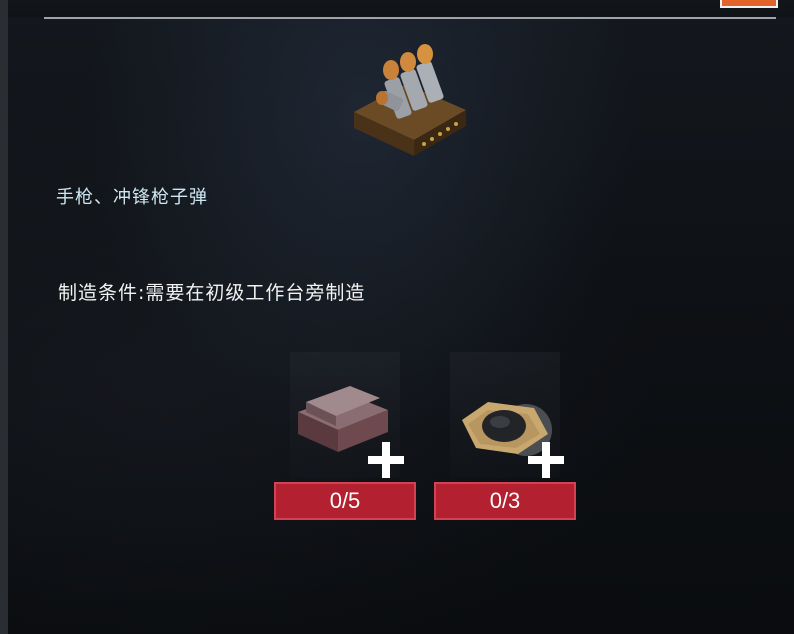  Describe the element at coordinates (410, 18) in the screenshot. I see `header-divider` at that location.